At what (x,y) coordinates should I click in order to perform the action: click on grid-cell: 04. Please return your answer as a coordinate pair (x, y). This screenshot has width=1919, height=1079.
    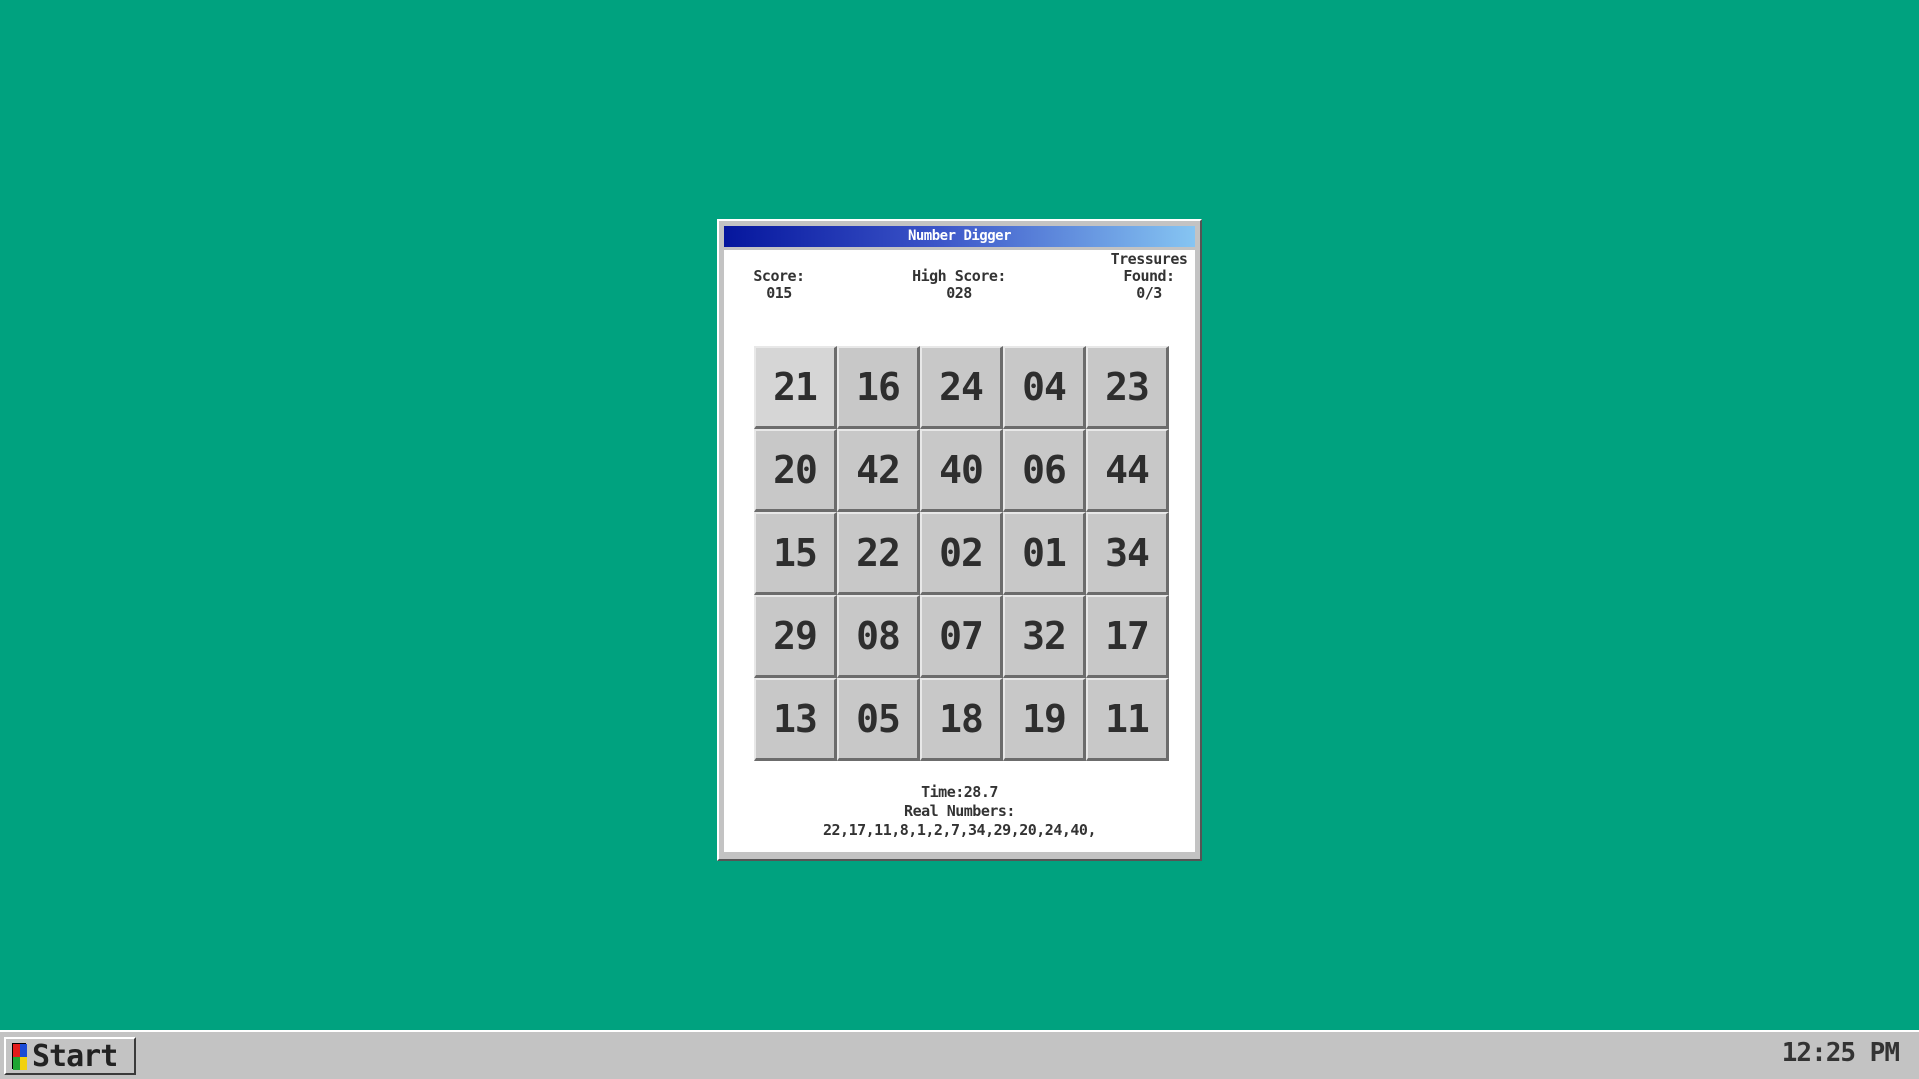
    Looking at the image, I should click on (1044, 387).